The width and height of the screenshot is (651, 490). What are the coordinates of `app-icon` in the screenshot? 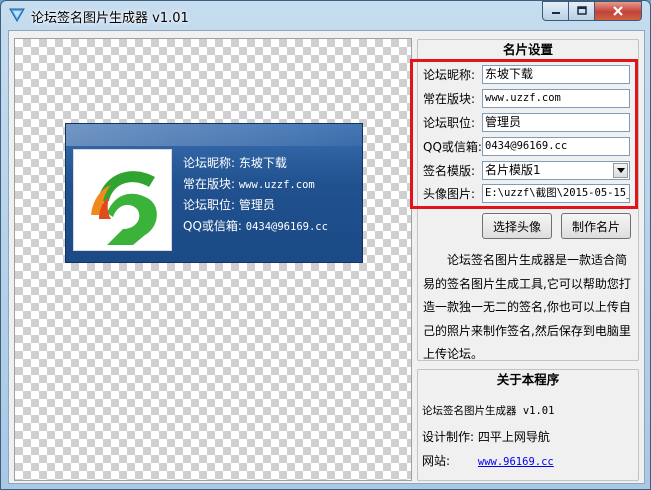 It's located at (17, 15).